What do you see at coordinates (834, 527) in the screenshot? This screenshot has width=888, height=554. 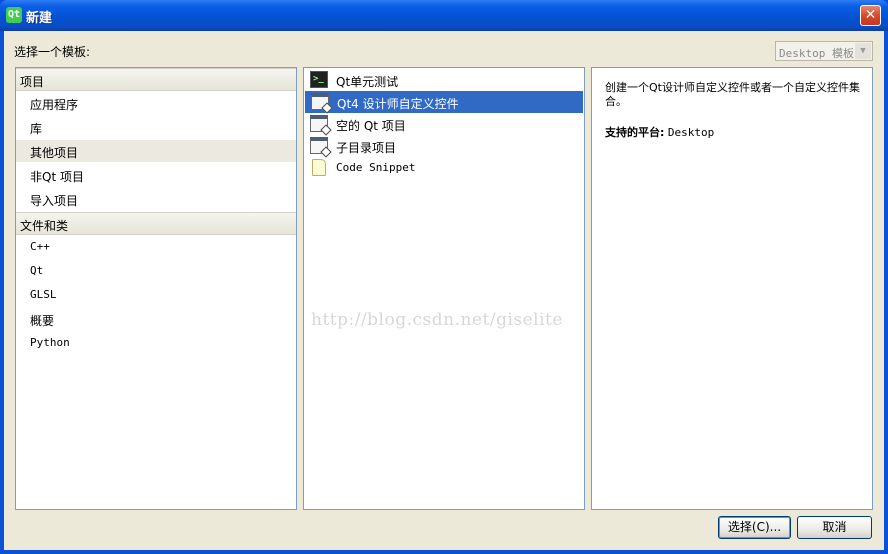 I see `cancel-button: 取消` at bounding box center [834, 527].